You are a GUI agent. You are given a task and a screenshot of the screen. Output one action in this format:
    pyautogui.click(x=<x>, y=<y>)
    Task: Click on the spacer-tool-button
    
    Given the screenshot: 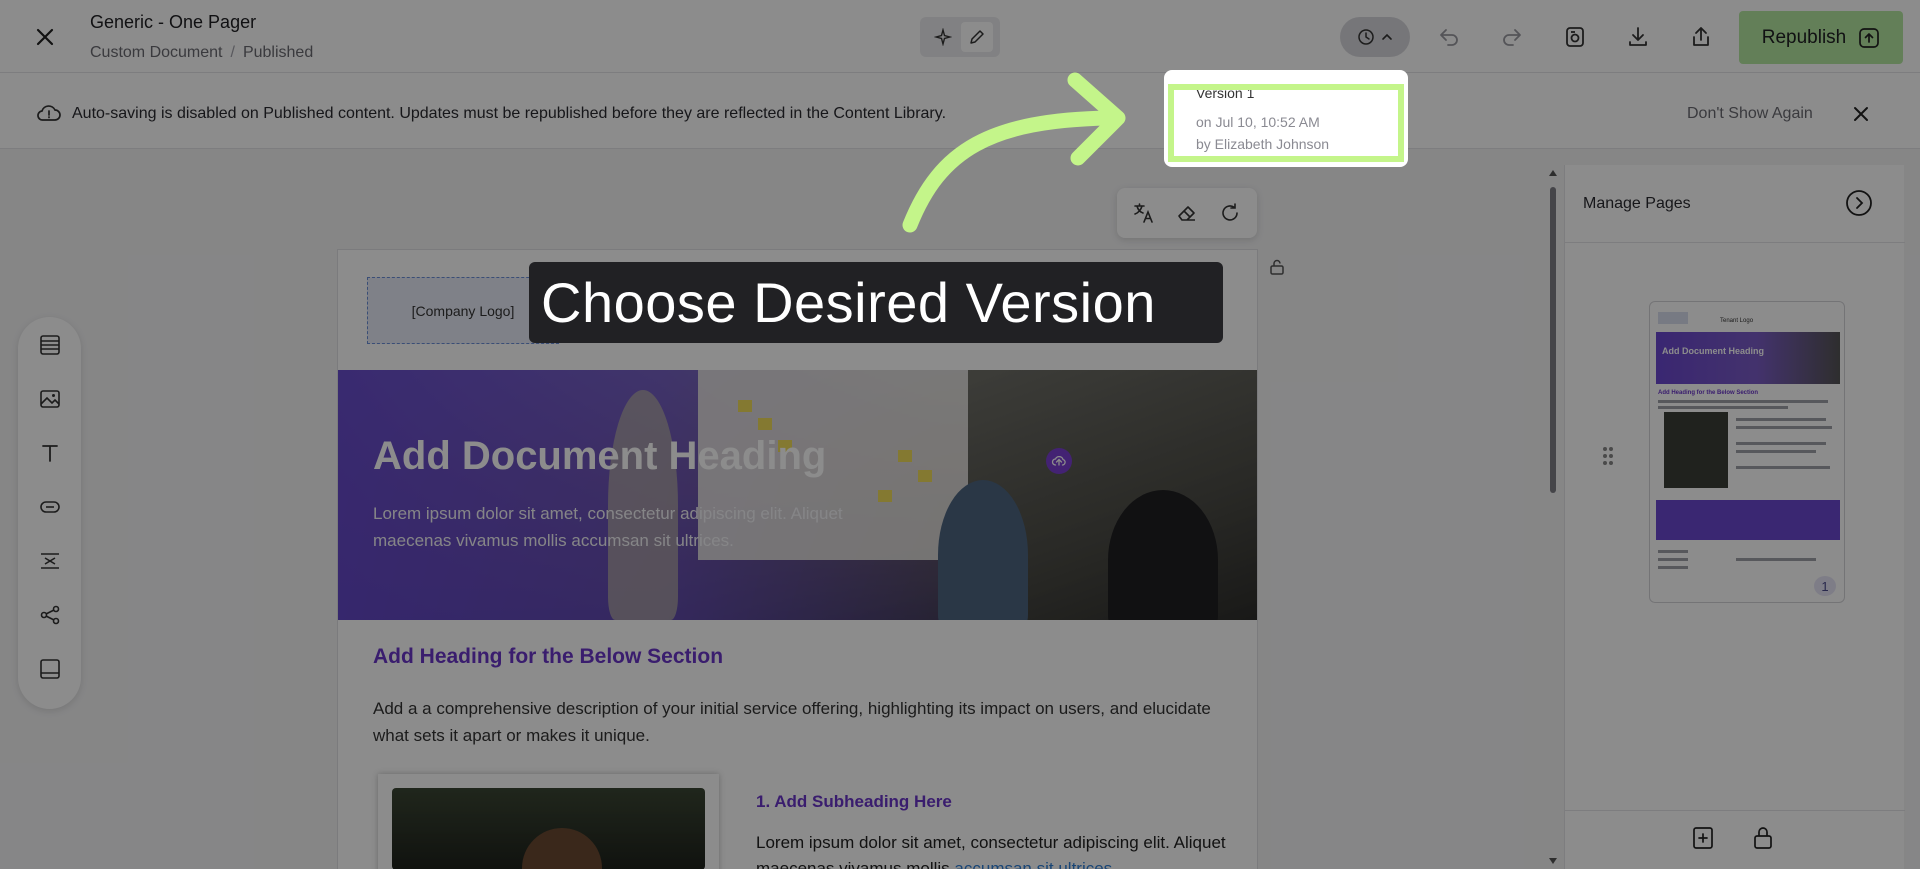 What is the action you would take?
    pyautogui.click(x=50, y=561)
    